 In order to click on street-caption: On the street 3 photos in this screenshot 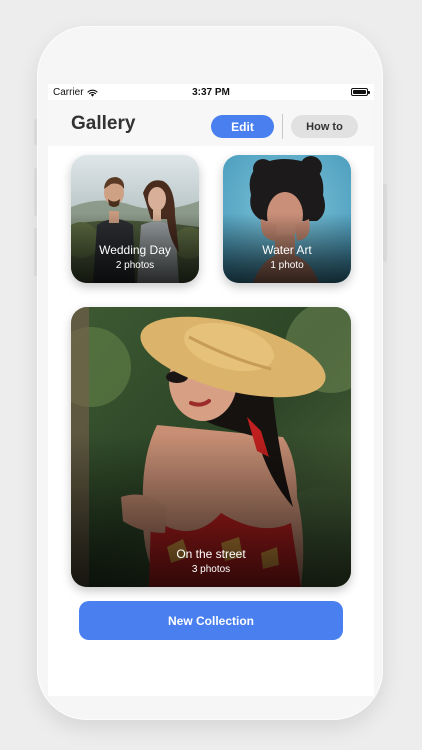, I will do `click(211, 561)`.